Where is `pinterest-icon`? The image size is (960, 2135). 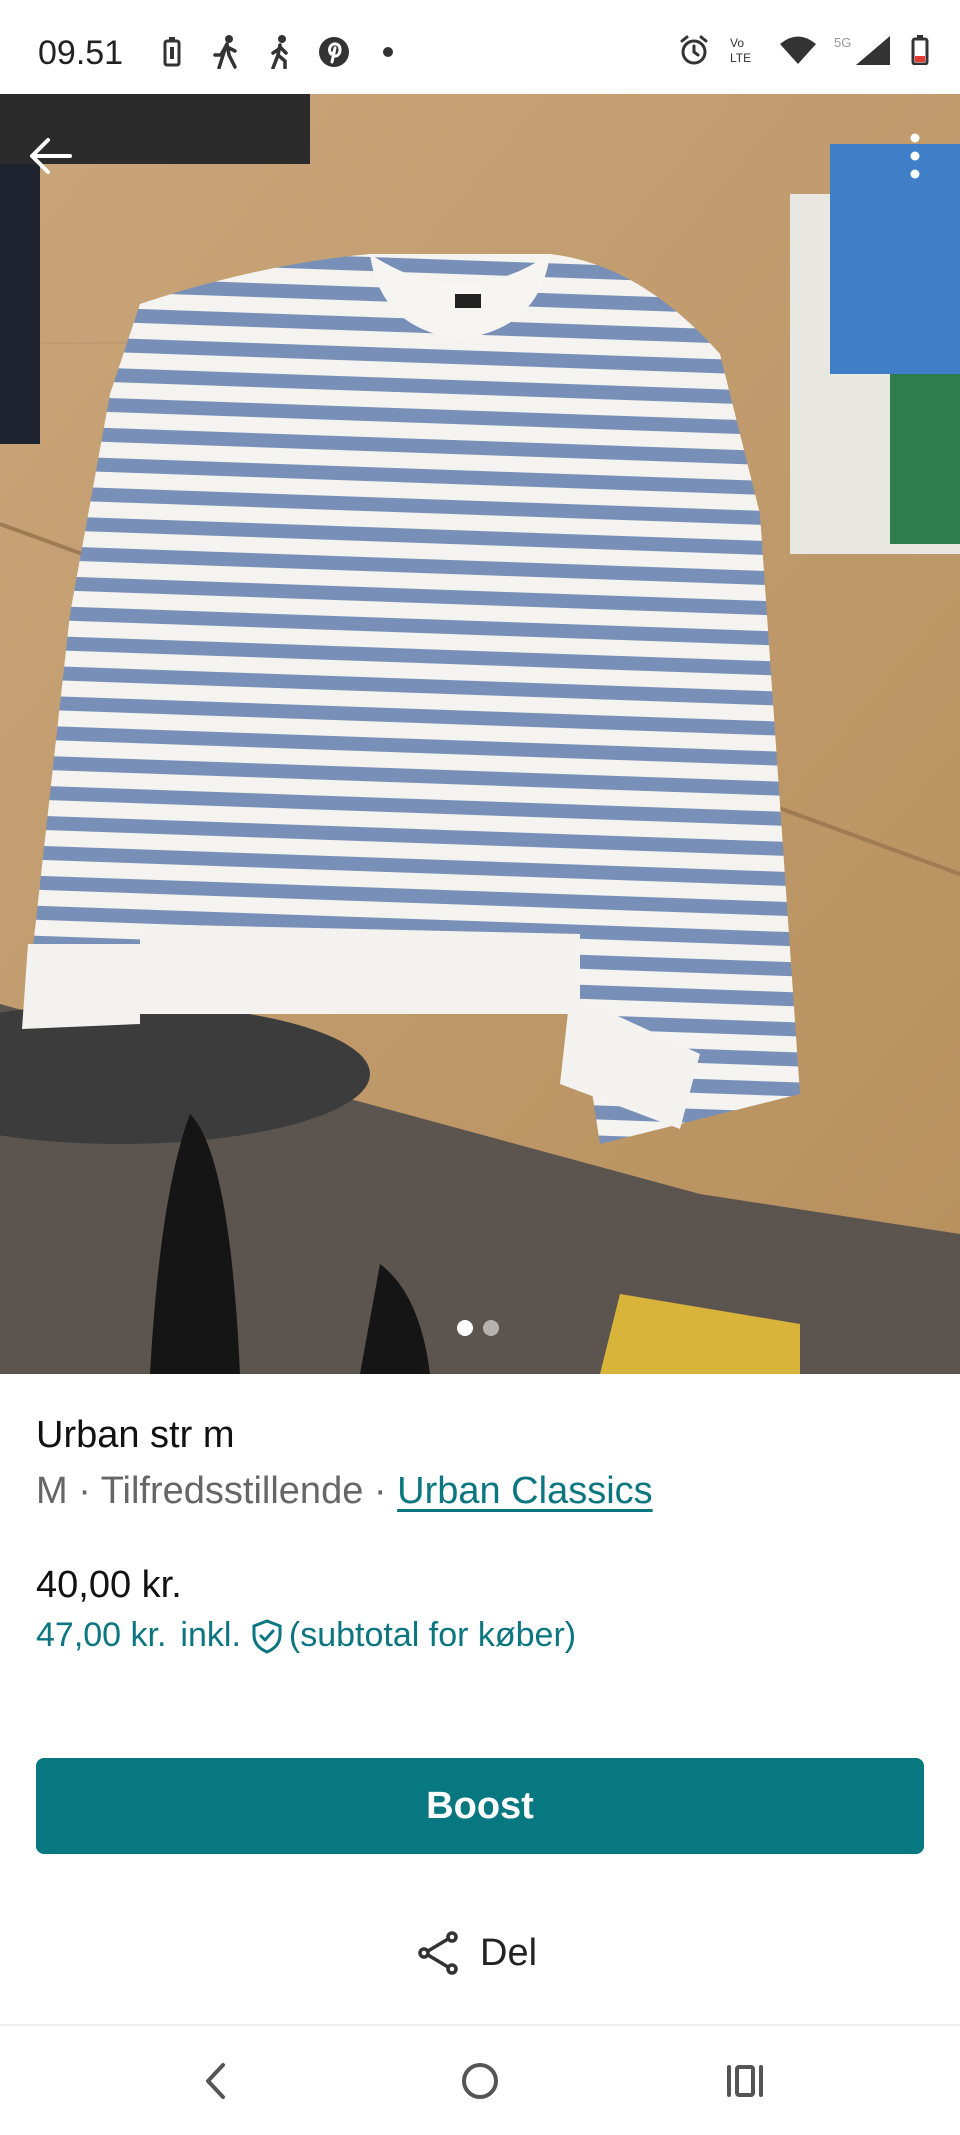 pinterest-icon is located at coordinates (334, 52).